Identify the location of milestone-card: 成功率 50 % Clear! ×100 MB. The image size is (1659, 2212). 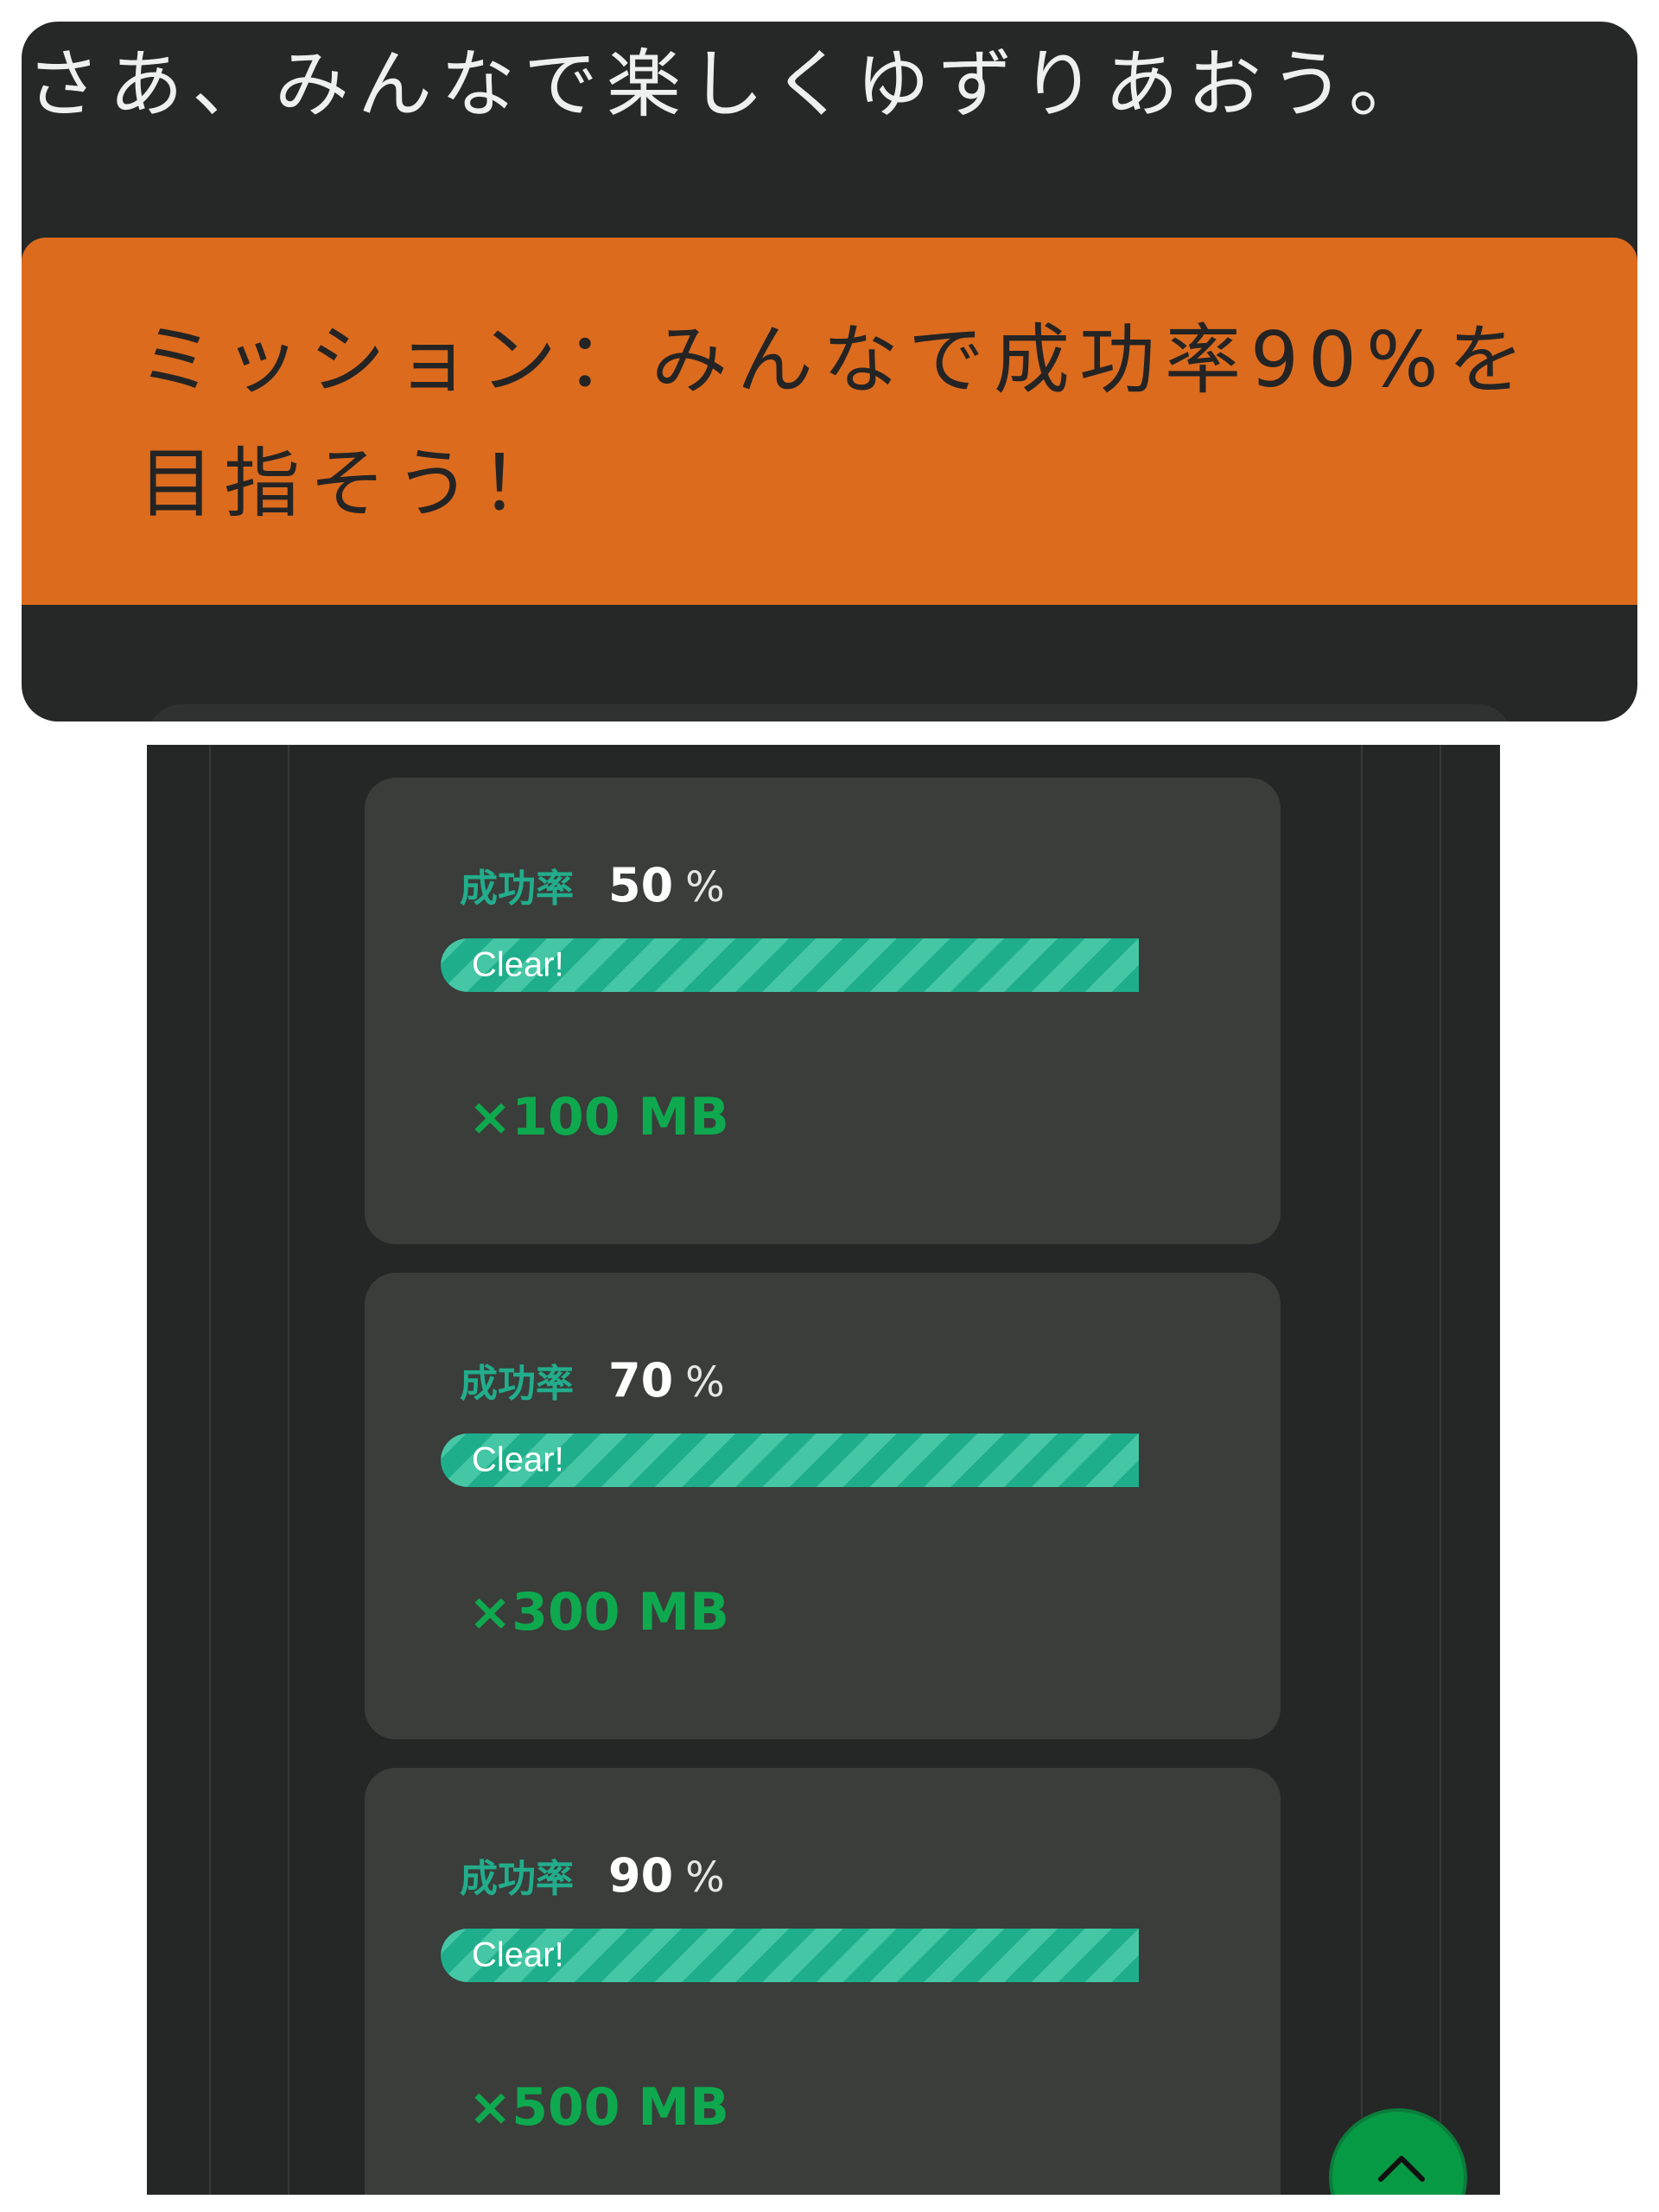
(823, 1011).